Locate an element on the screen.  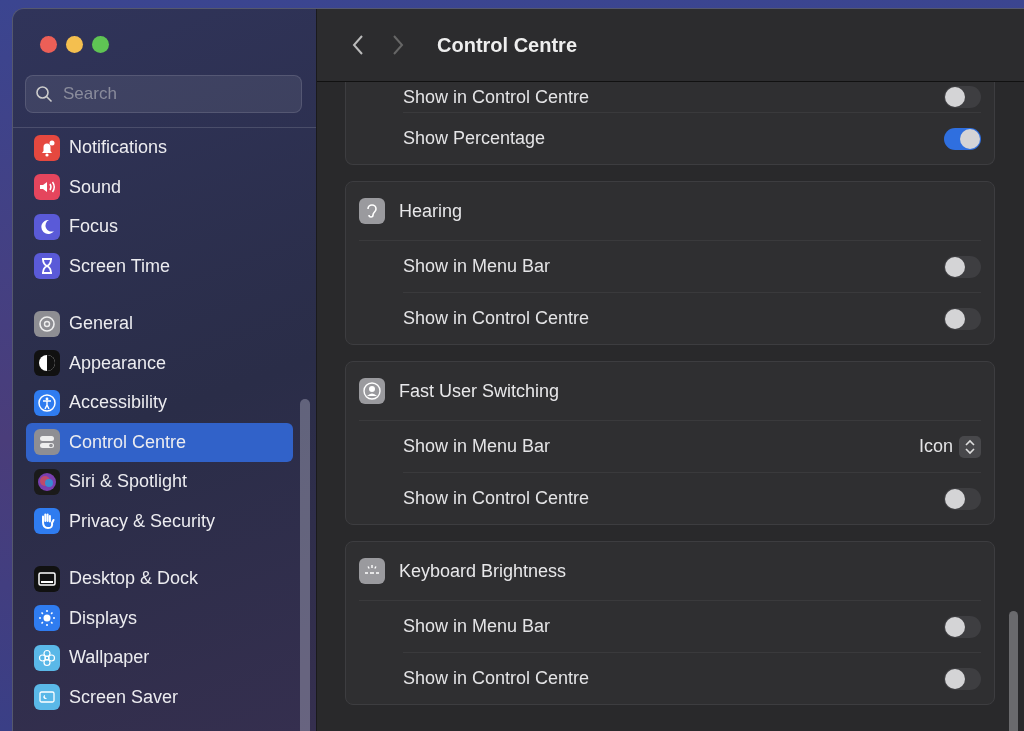
switches-icon is located at coordinates (47, 442).